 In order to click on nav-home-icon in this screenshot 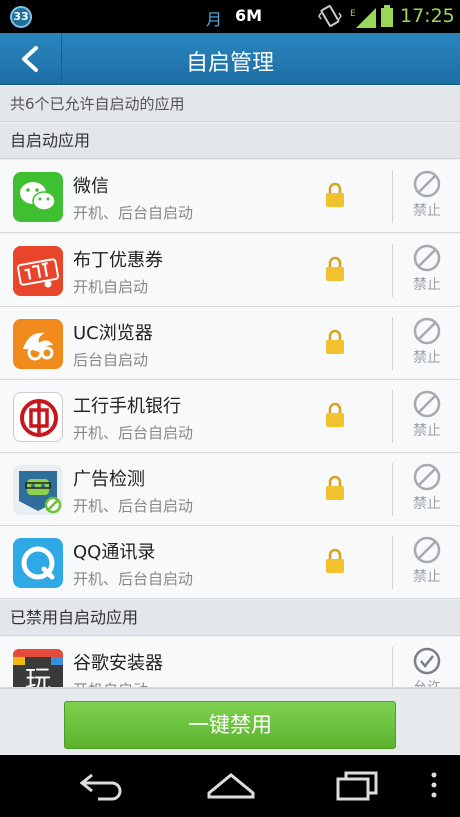, I will do `click(231, 785)`.